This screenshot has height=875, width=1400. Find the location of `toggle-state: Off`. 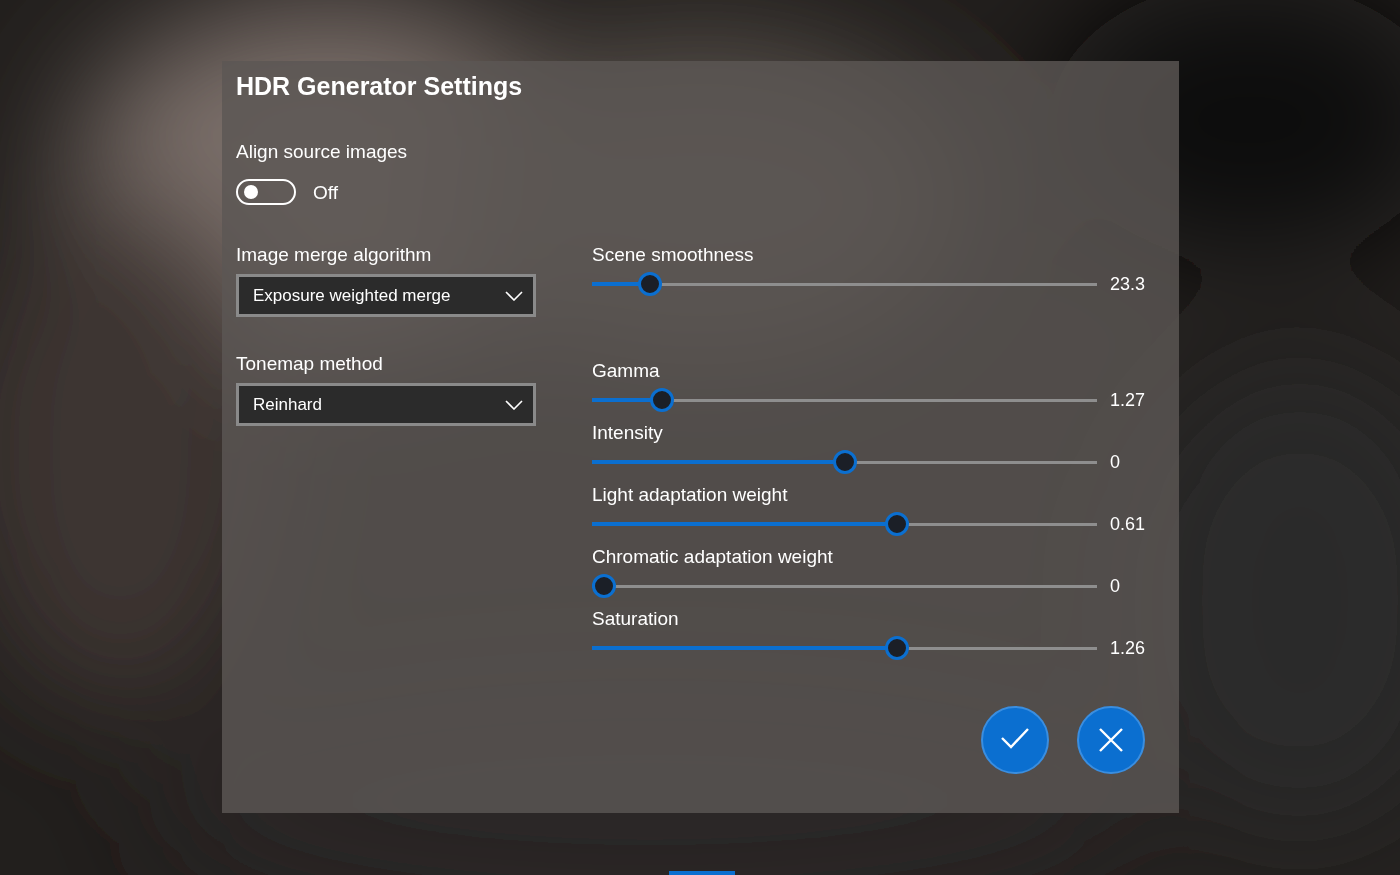

toggle-state: Off is located at coordinates (325, 192).